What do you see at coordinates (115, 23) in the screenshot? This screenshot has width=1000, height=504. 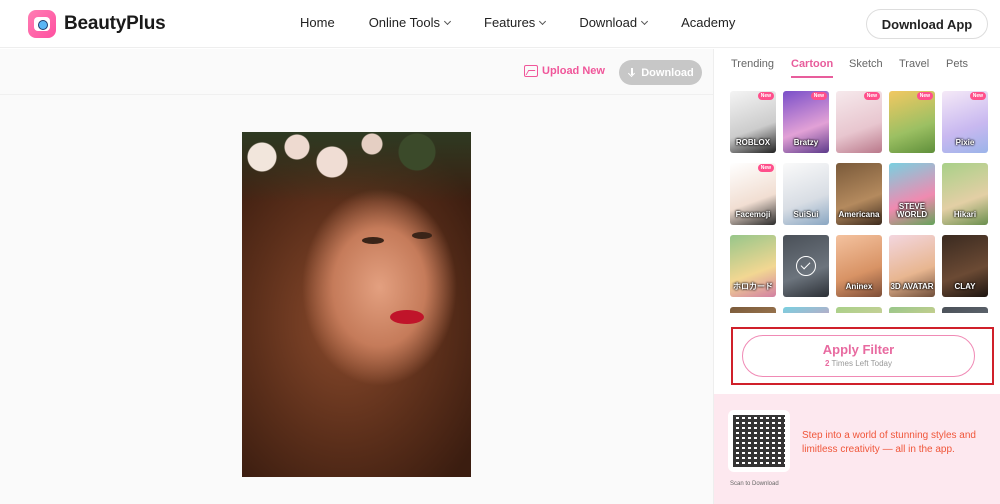 I see `brand-name: BeautyPlus` at bounding box center [115, 23].